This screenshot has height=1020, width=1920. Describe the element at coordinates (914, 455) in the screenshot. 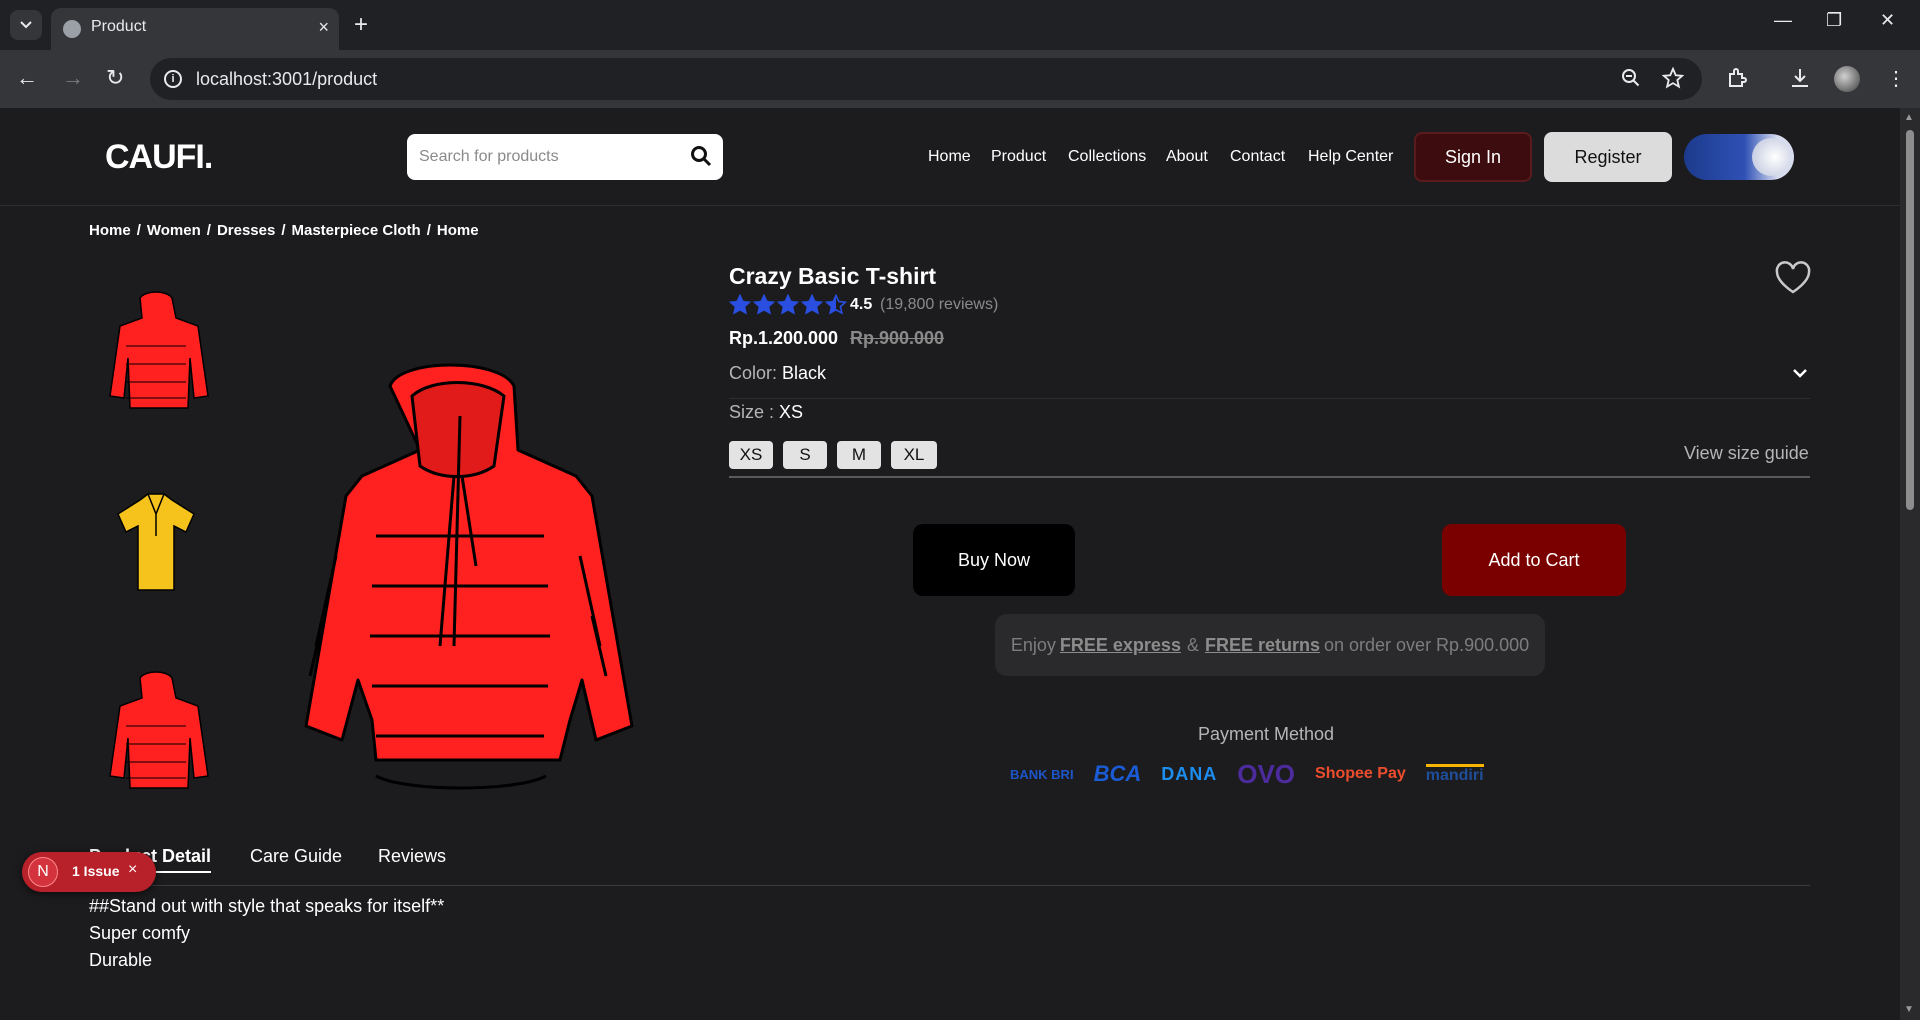

I see `size-xl-button: XL` at that location.